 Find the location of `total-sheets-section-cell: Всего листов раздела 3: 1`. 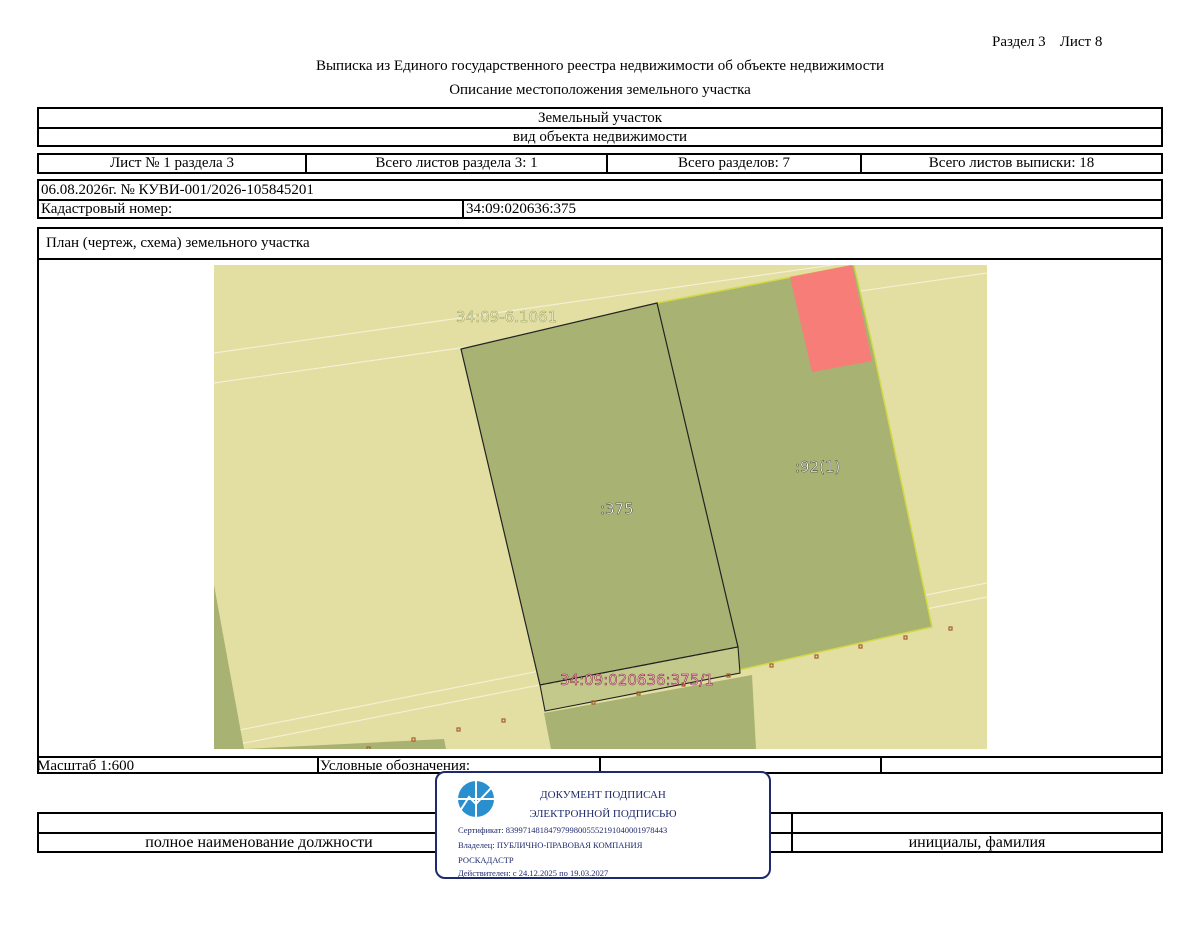

total-sheets-section-cell: Всего листов раздела 3: 1 is located at coordinates (456, 163).